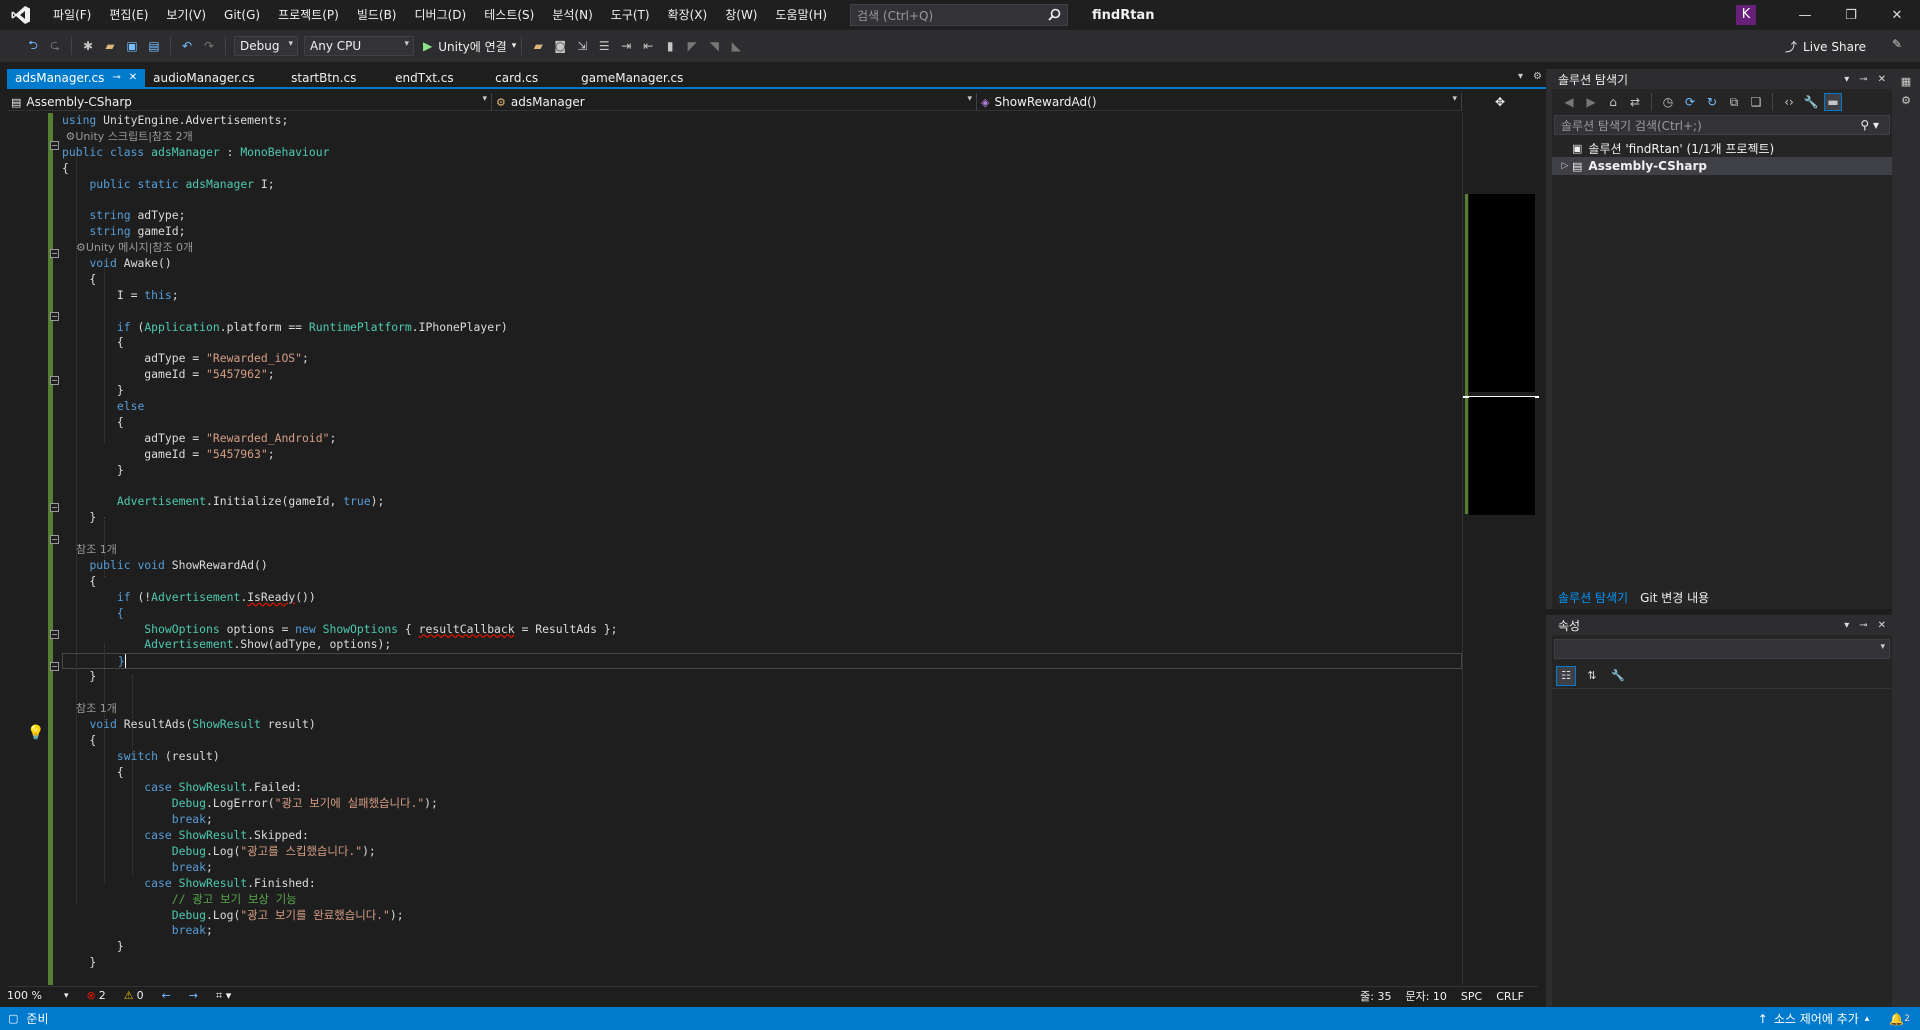 The image size is (1920, 1030). Describe the element at coordinates (33, 46) in the screenshot. I see `navigate-back-icon: ⮌` at that location.